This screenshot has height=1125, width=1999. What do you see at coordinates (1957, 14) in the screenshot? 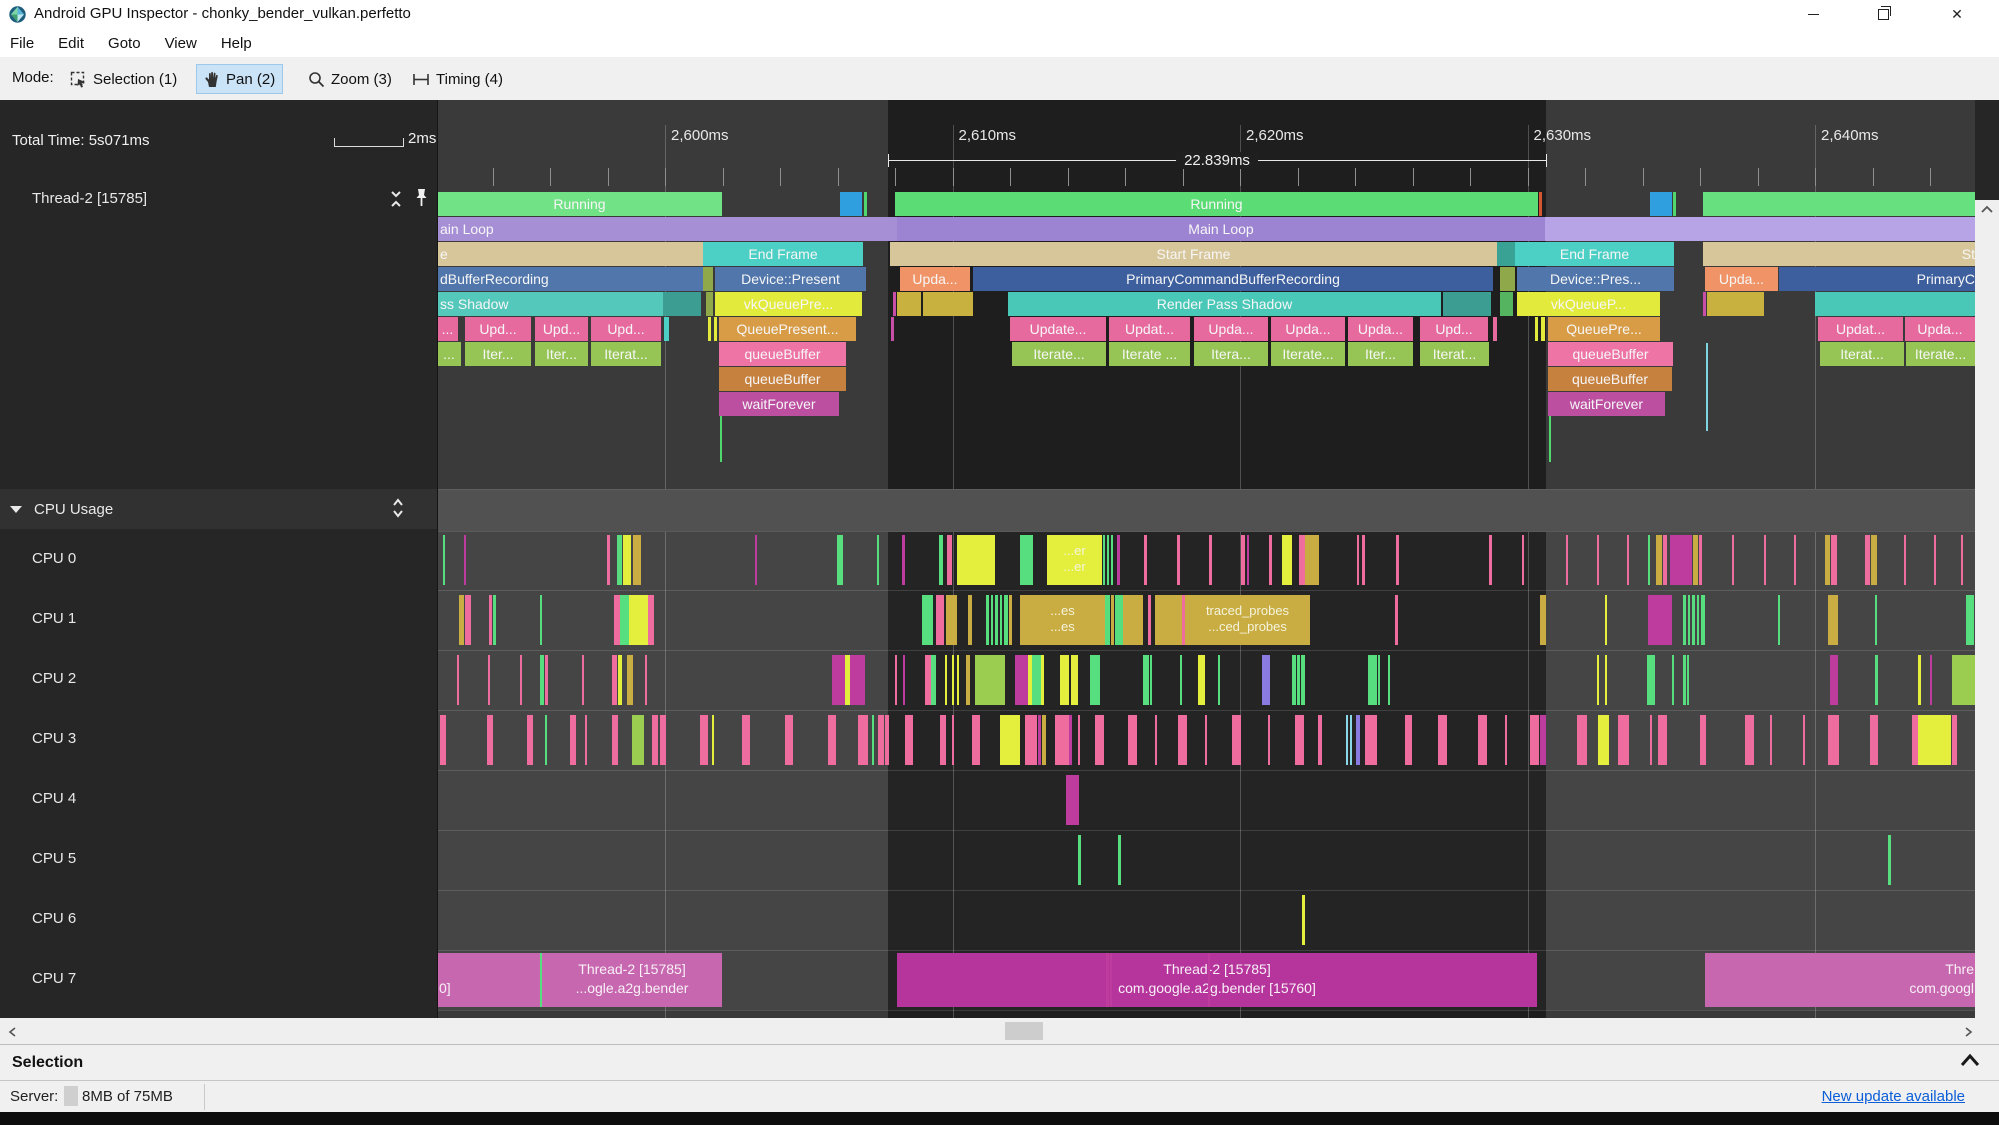
I see `close-button: ✕` at bounding box center [1957, 14].